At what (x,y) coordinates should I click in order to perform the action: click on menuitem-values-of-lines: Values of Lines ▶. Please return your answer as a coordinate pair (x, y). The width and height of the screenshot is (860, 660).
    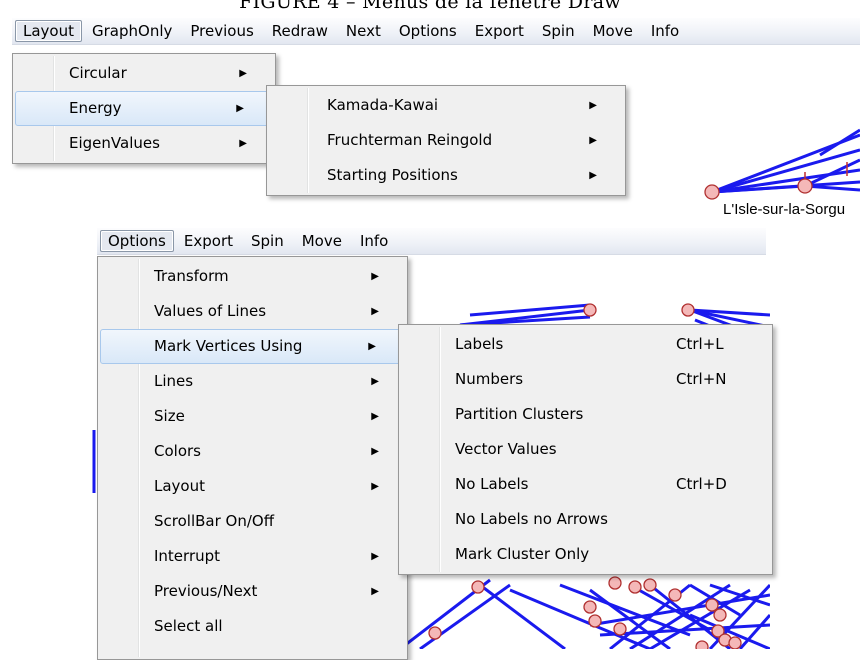
    Looking at the image, I should click on (252, 311).